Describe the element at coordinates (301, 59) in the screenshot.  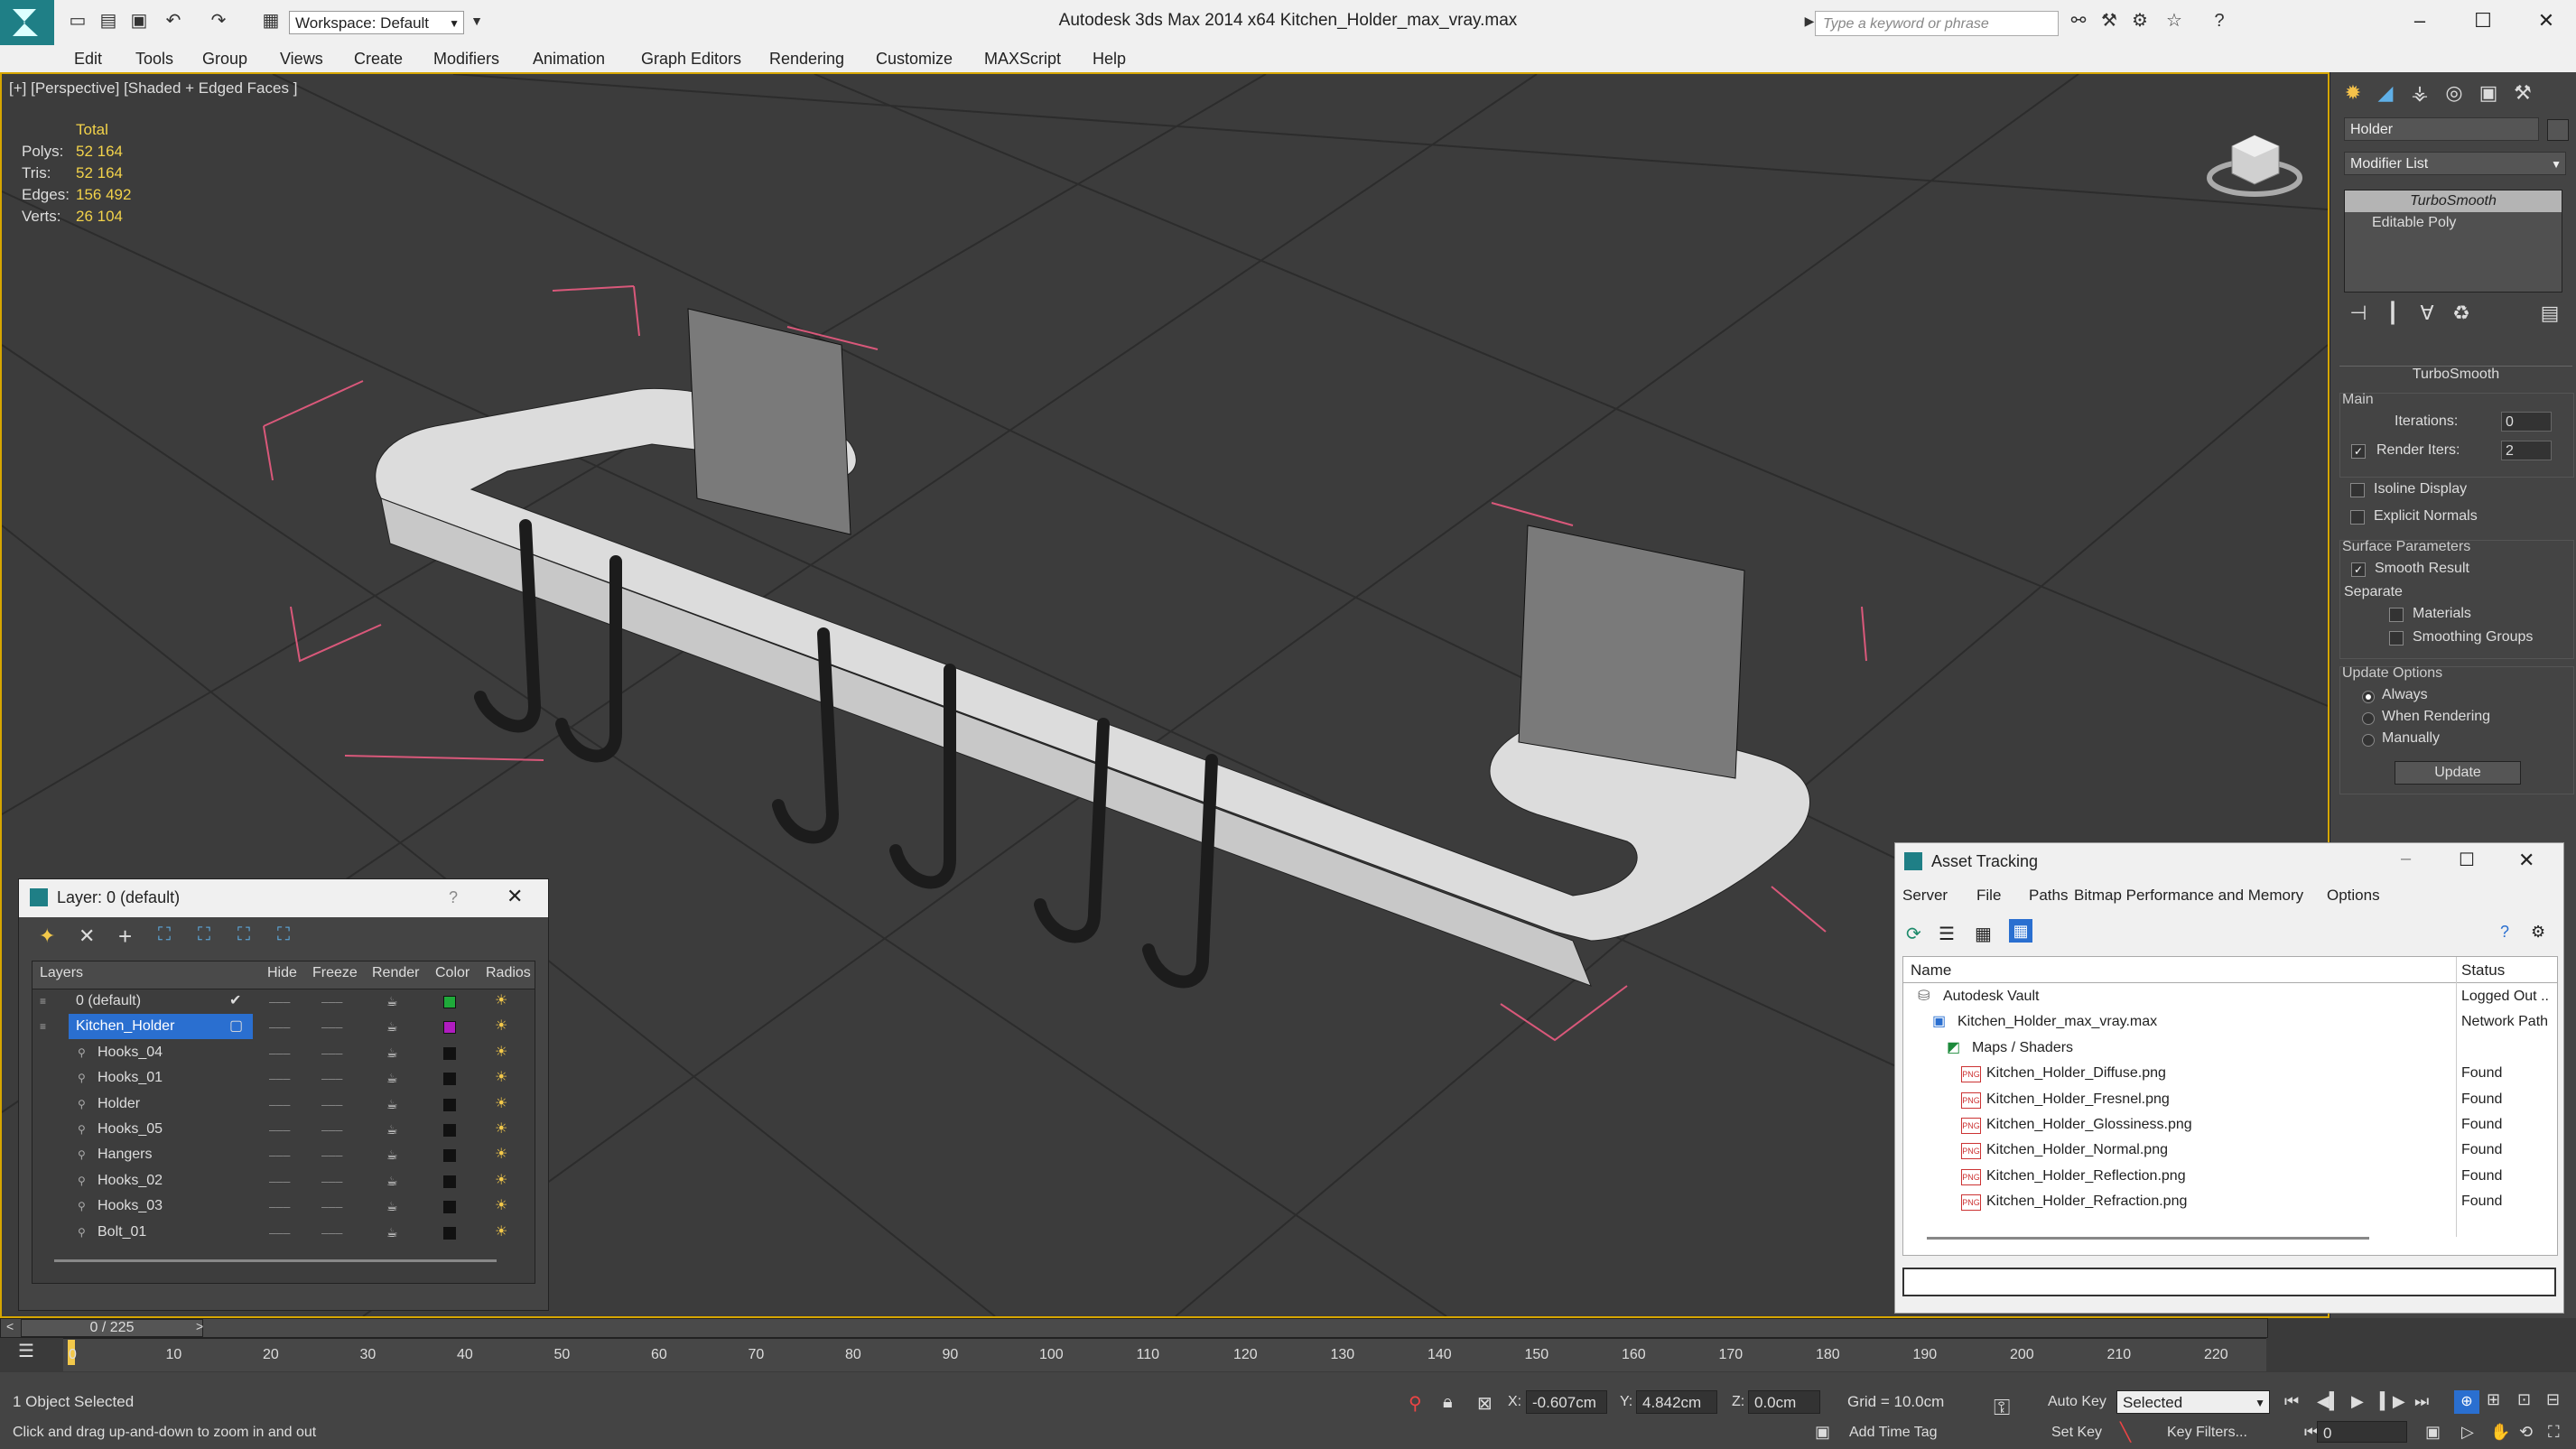
I see `menu-views: Views` at that location.